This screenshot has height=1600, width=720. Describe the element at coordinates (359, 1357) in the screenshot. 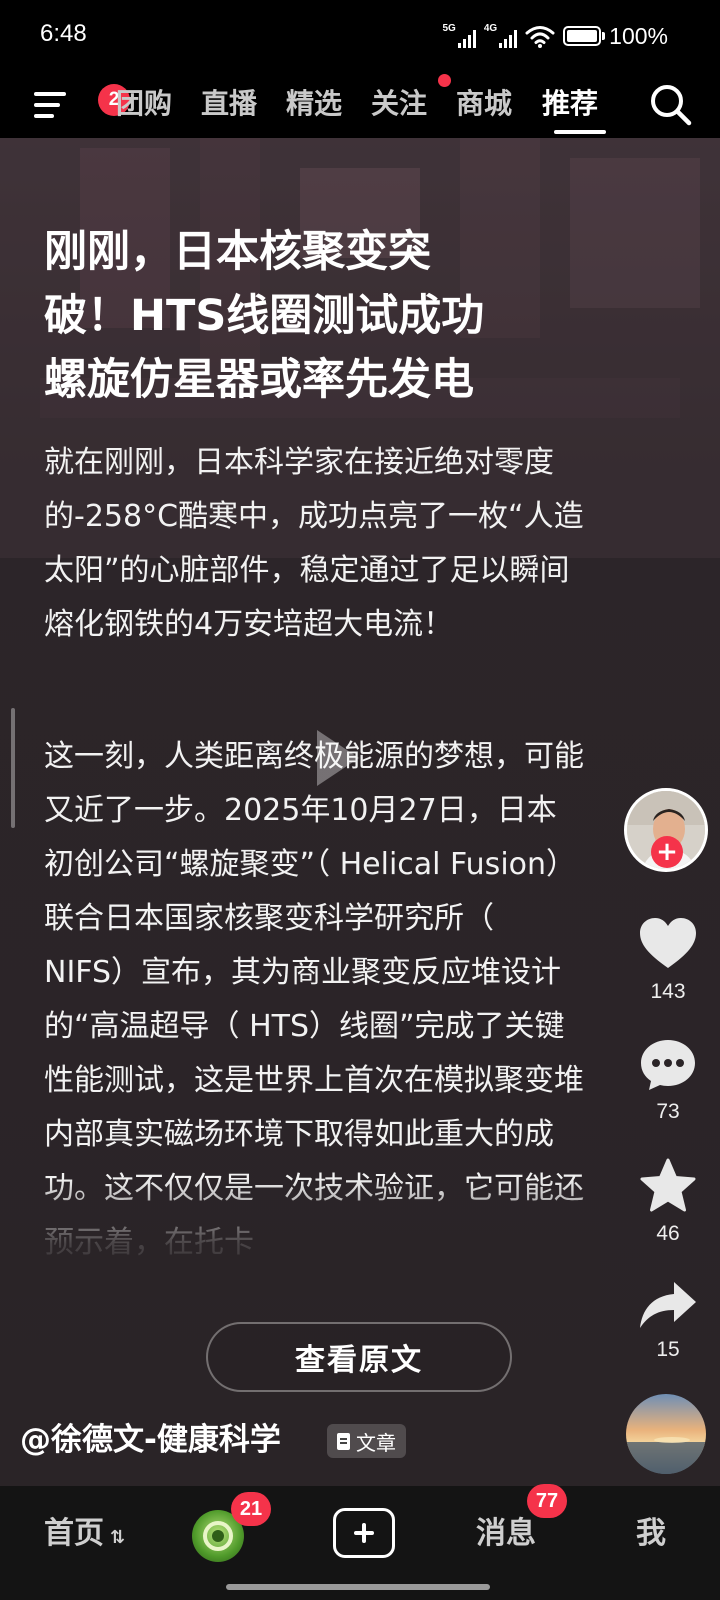

I see `view-original-button: 查看原文` at that location.